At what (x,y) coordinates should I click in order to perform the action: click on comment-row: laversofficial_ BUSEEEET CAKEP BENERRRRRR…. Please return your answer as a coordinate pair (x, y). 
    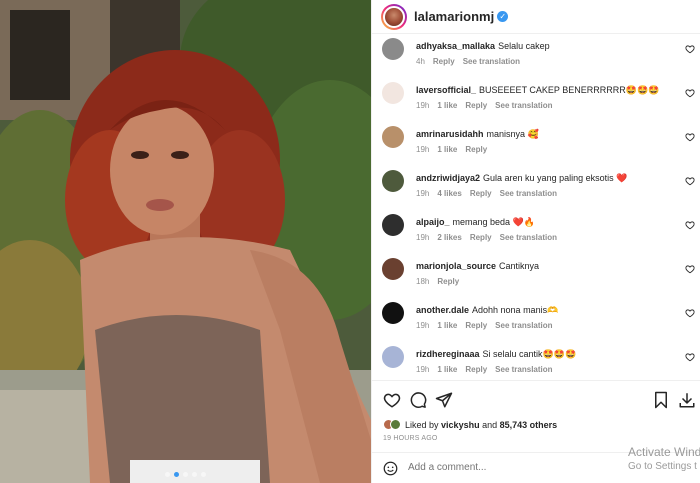
    Looking at the image, I should click on (536, 103).